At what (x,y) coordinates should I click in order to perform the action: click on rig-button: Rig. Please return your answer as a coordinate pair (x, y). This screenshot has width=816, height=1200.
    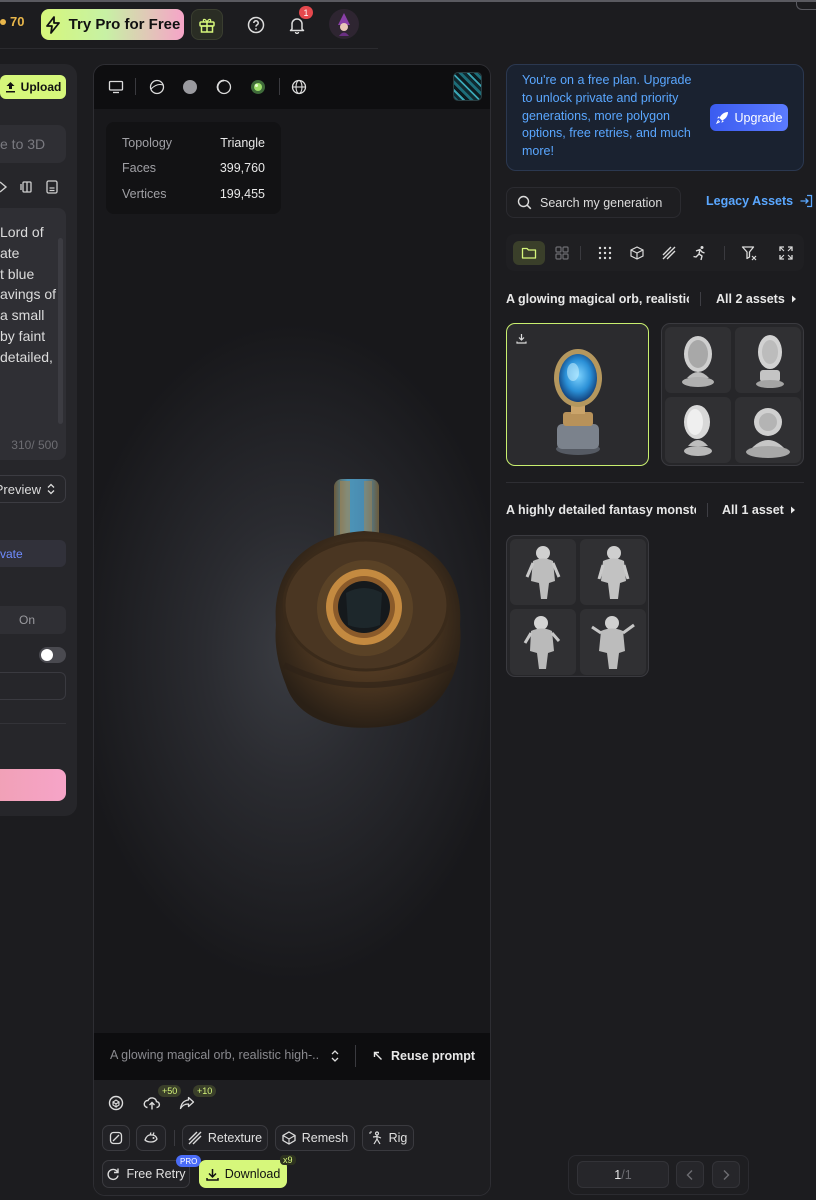
    Looking at the image, I should click on (388, 1138).